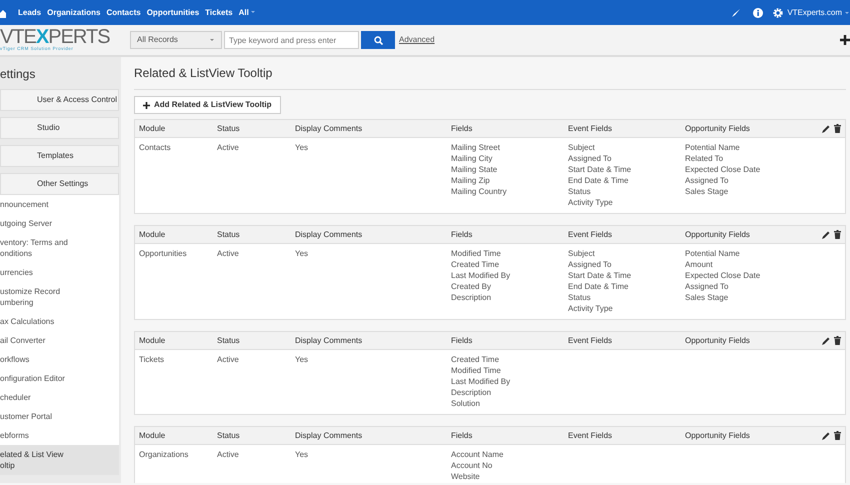 This screenshot has height=485, width=850. Describe the element at coordinates (477, 454) in the screenshot. I see `table-cell-text: Account Name` at that location.